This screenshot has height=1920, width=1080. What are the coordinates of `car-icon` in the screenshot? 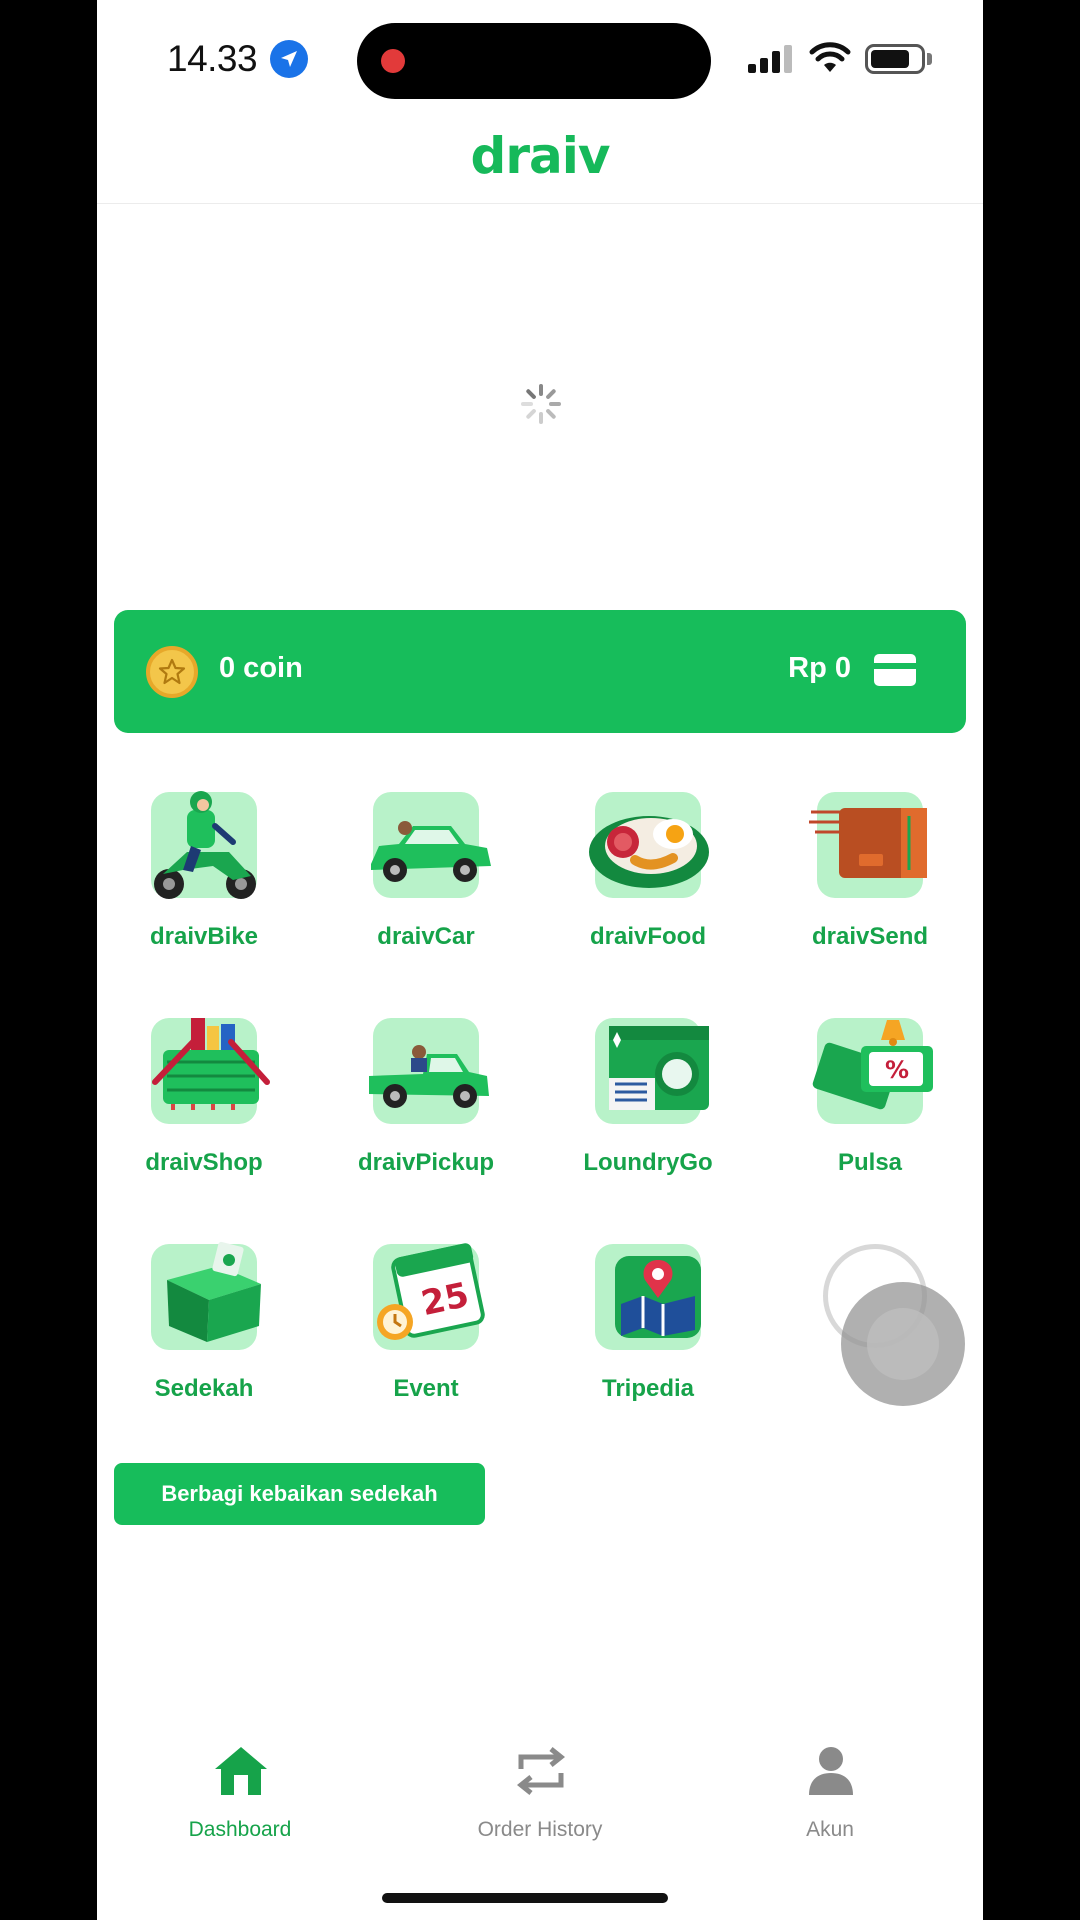 It's located at (431, 845).